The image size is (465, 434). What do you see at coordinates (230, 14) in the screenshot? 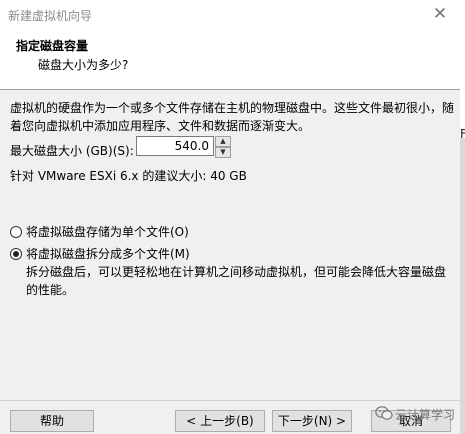
I see `titlebar: 新建虚拟机向导 ✕` at bounding box center [230, 14].